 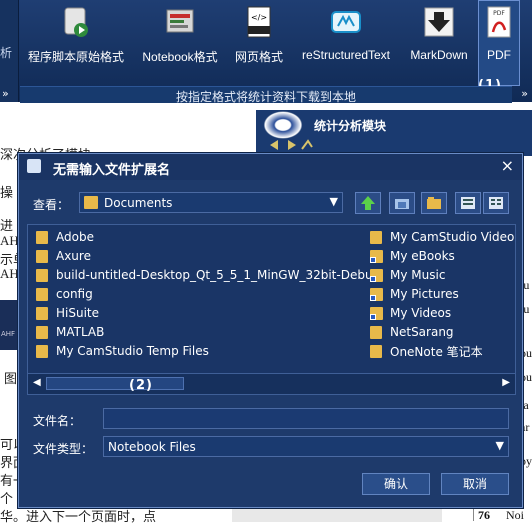 I want to click on ribbon-button-label: 网页格式, so click(x=258, y=57).